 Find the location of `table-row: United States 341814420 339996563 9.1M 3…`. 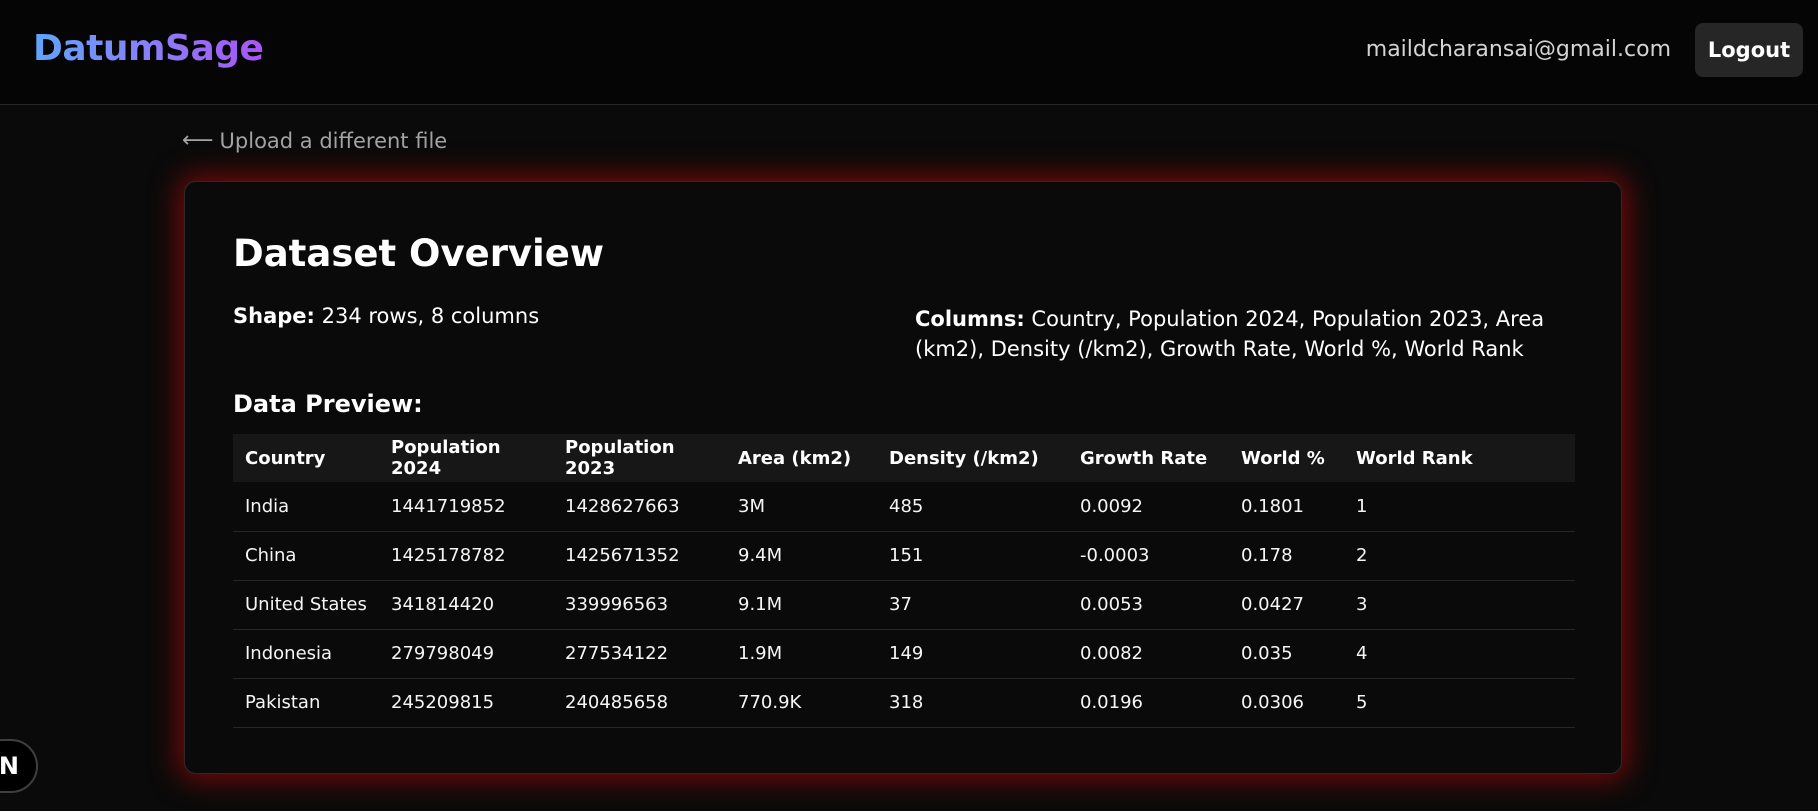

table-row: United States 341814420 339996563 9.1M 3… is located at coordinates (904, 605).